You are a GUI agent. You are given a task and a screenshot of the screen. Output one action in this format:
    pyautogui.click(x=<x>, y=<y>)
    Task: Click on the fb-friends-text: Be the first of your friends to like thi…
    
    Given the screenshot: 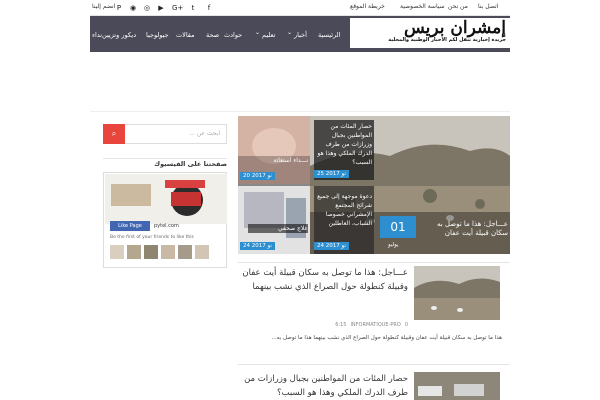 What is the action you would take?
    pyautogui.click(x=152, y=237)
    